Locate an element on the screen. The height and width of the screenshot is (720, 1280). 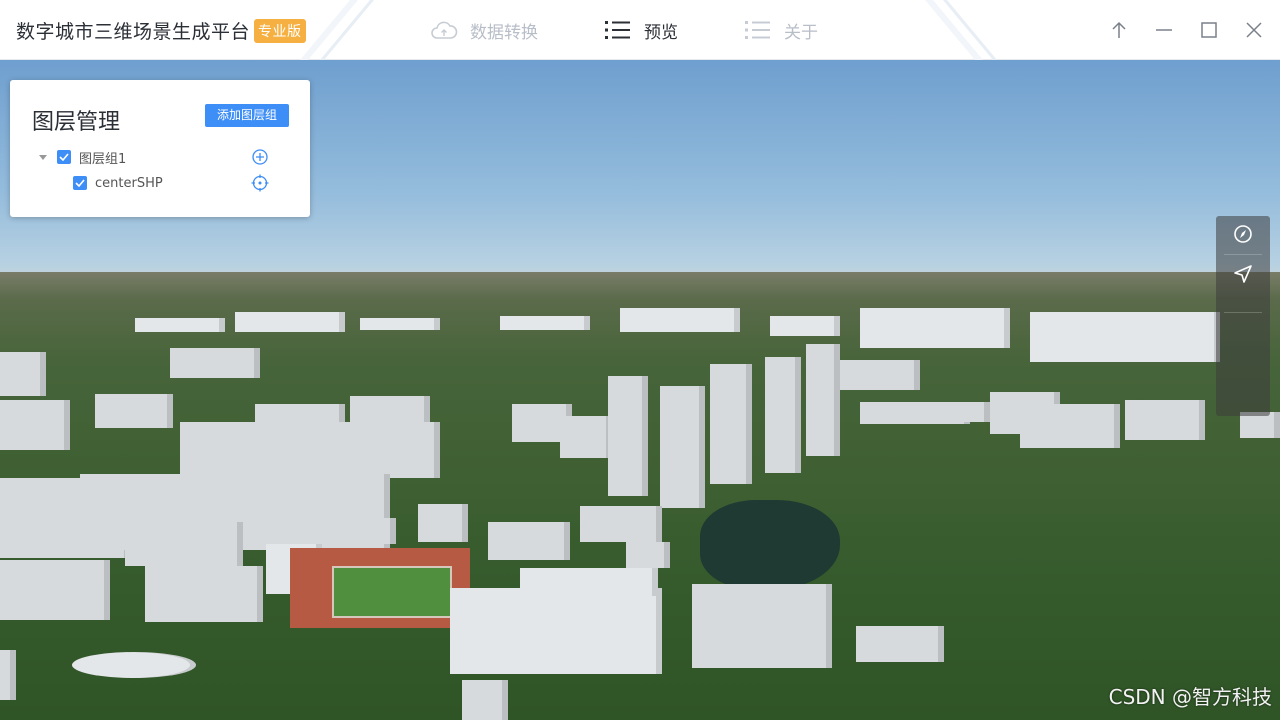
minimize-button is located at coordinates (1163, 30).